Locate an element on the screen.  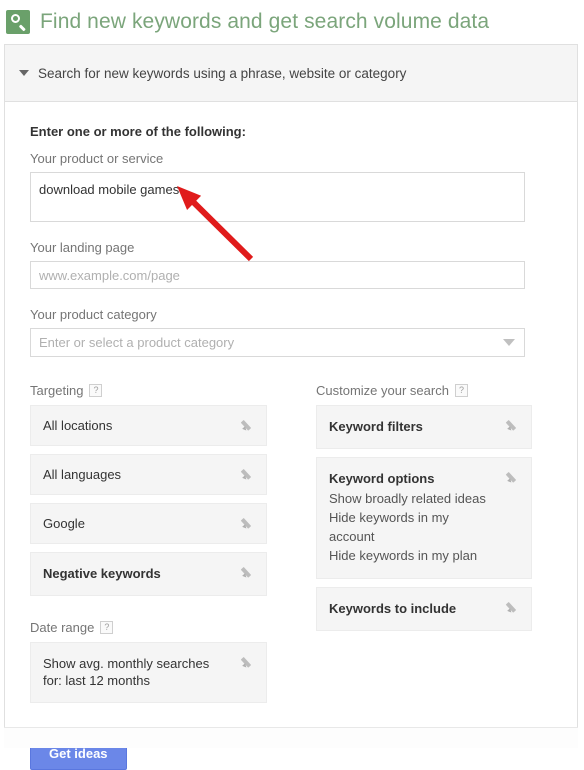
search-icon-ring is located at coordinates (15, 18).